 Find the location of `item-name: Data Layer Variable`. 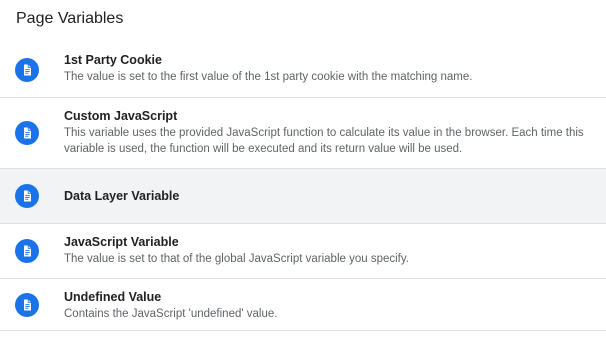

item-name: Data Layer Variable is located at coordinates (122, 196).